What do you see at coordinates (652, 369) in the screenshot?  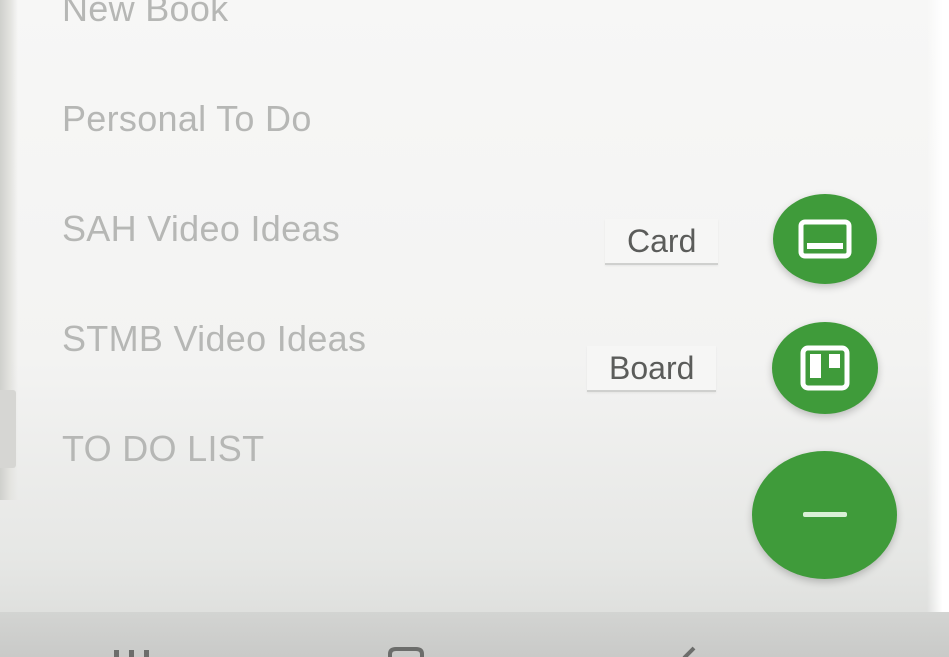 I see `board-option-label: Board` at bounding box center [652, 369].